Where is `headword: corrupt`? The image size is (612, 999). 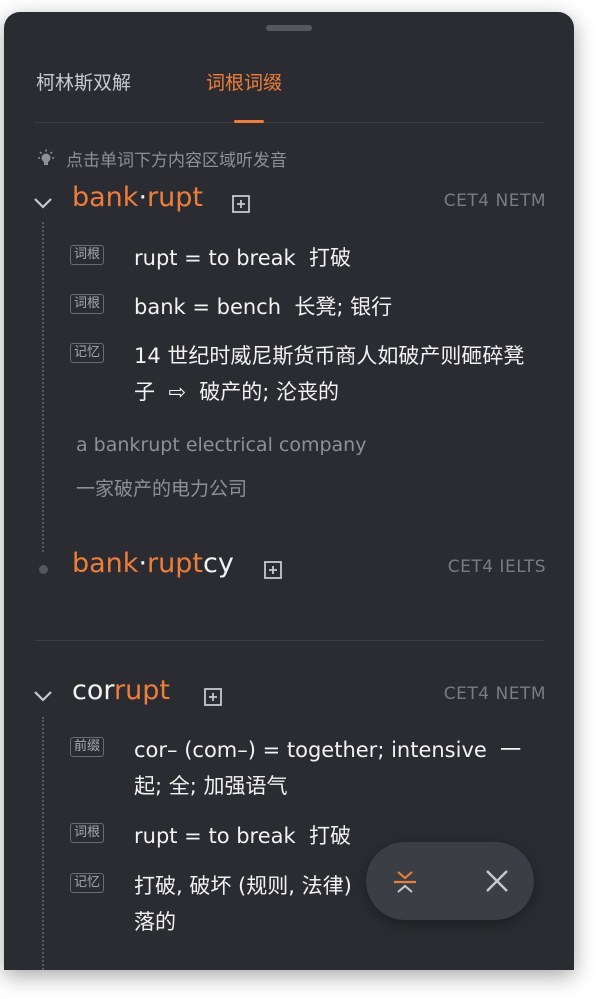
headword: corrupt is located at coordinates (121, 690).